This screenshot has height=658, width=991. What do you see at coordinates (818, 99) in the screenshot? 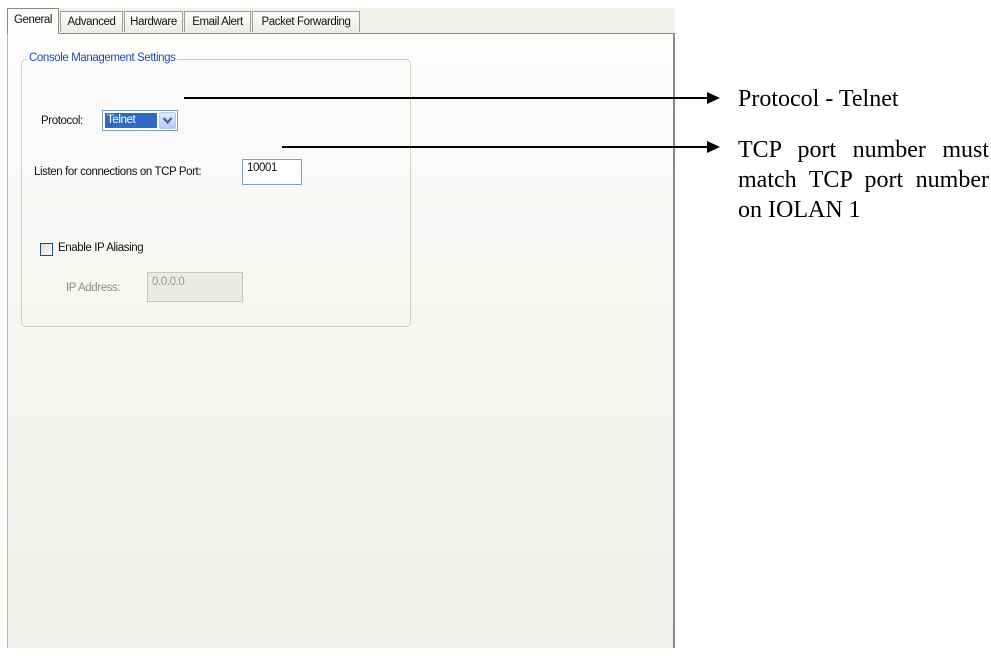
I see `protocol-annotation: Protocol - Telnet` at bounding box center [818, 99].